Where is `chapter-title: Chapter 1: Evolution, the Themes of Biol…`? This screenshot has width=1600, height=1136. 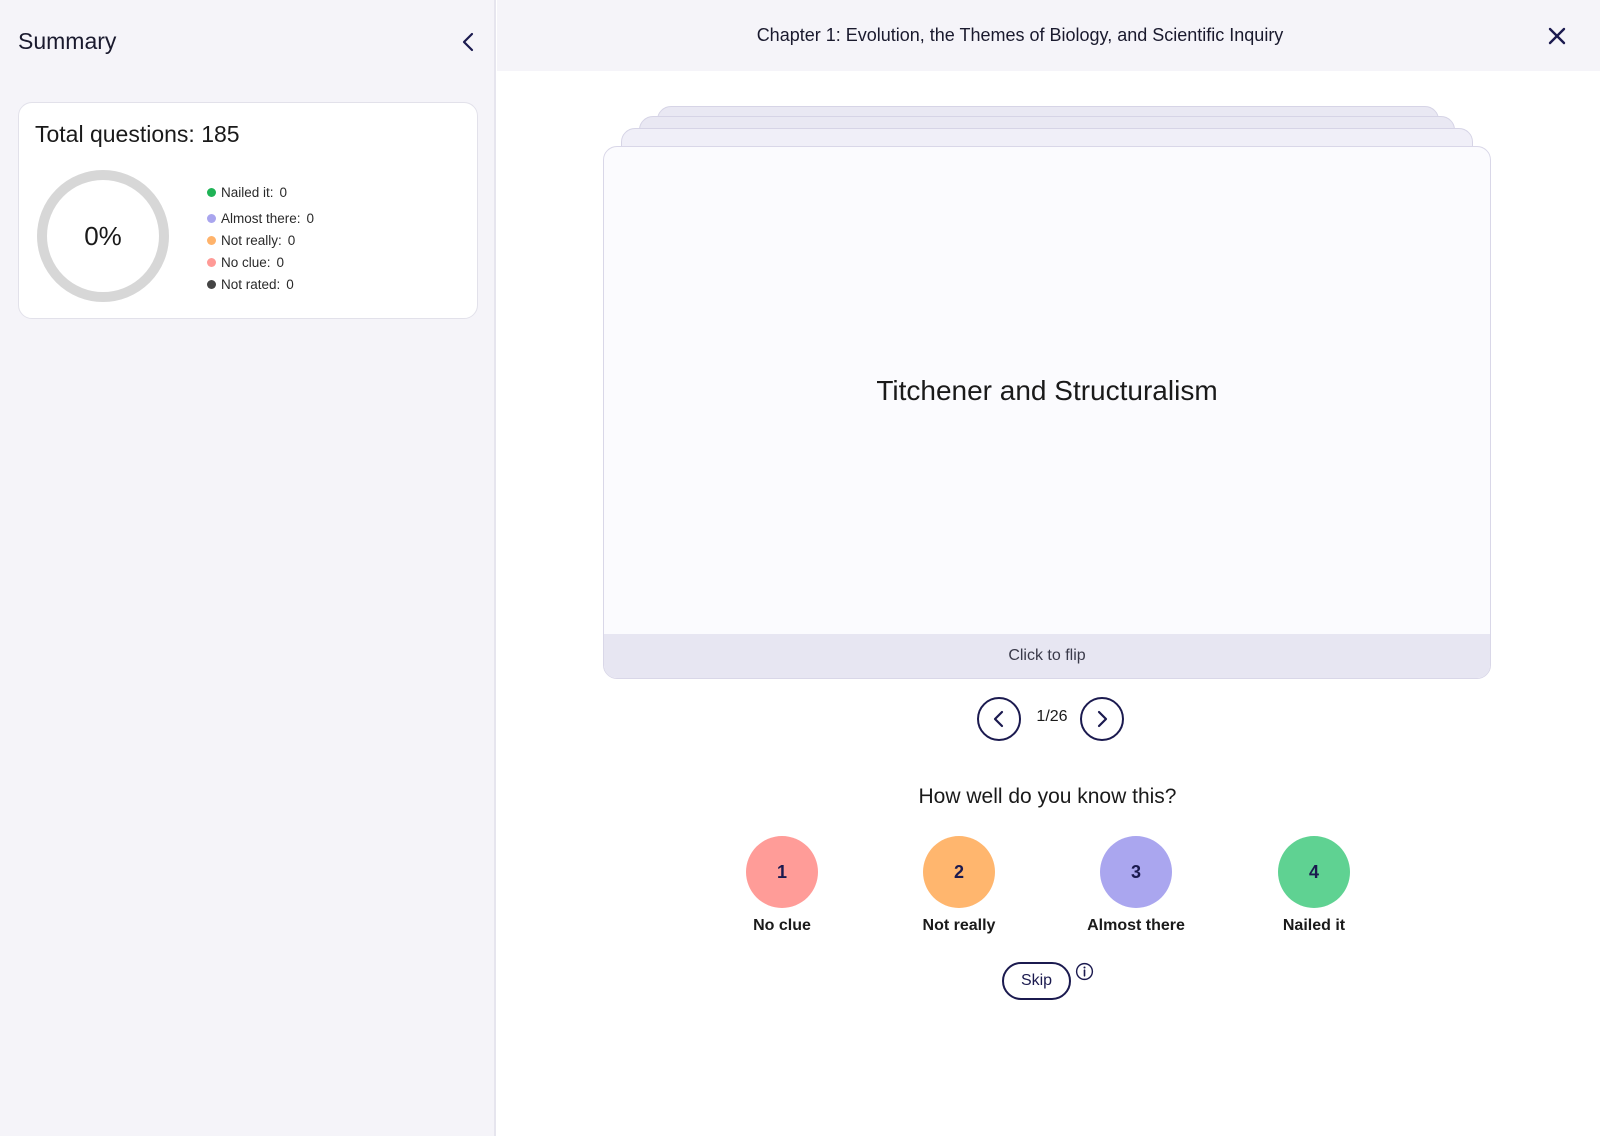 chapter-title: Chapter 1: Evolution, the Themes of Biol… is located at coordinates (1020, 35).